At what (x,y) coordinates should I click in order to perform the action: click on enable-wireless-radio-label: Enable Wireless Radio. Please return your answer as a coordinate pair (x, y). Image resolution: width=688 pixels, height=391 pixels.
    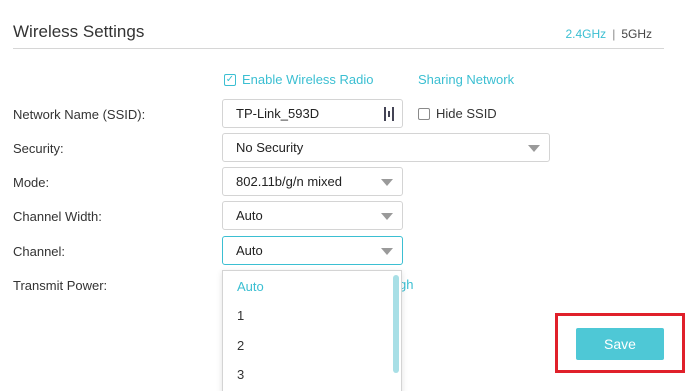
    Looking at the image, I should click on (308, 79).